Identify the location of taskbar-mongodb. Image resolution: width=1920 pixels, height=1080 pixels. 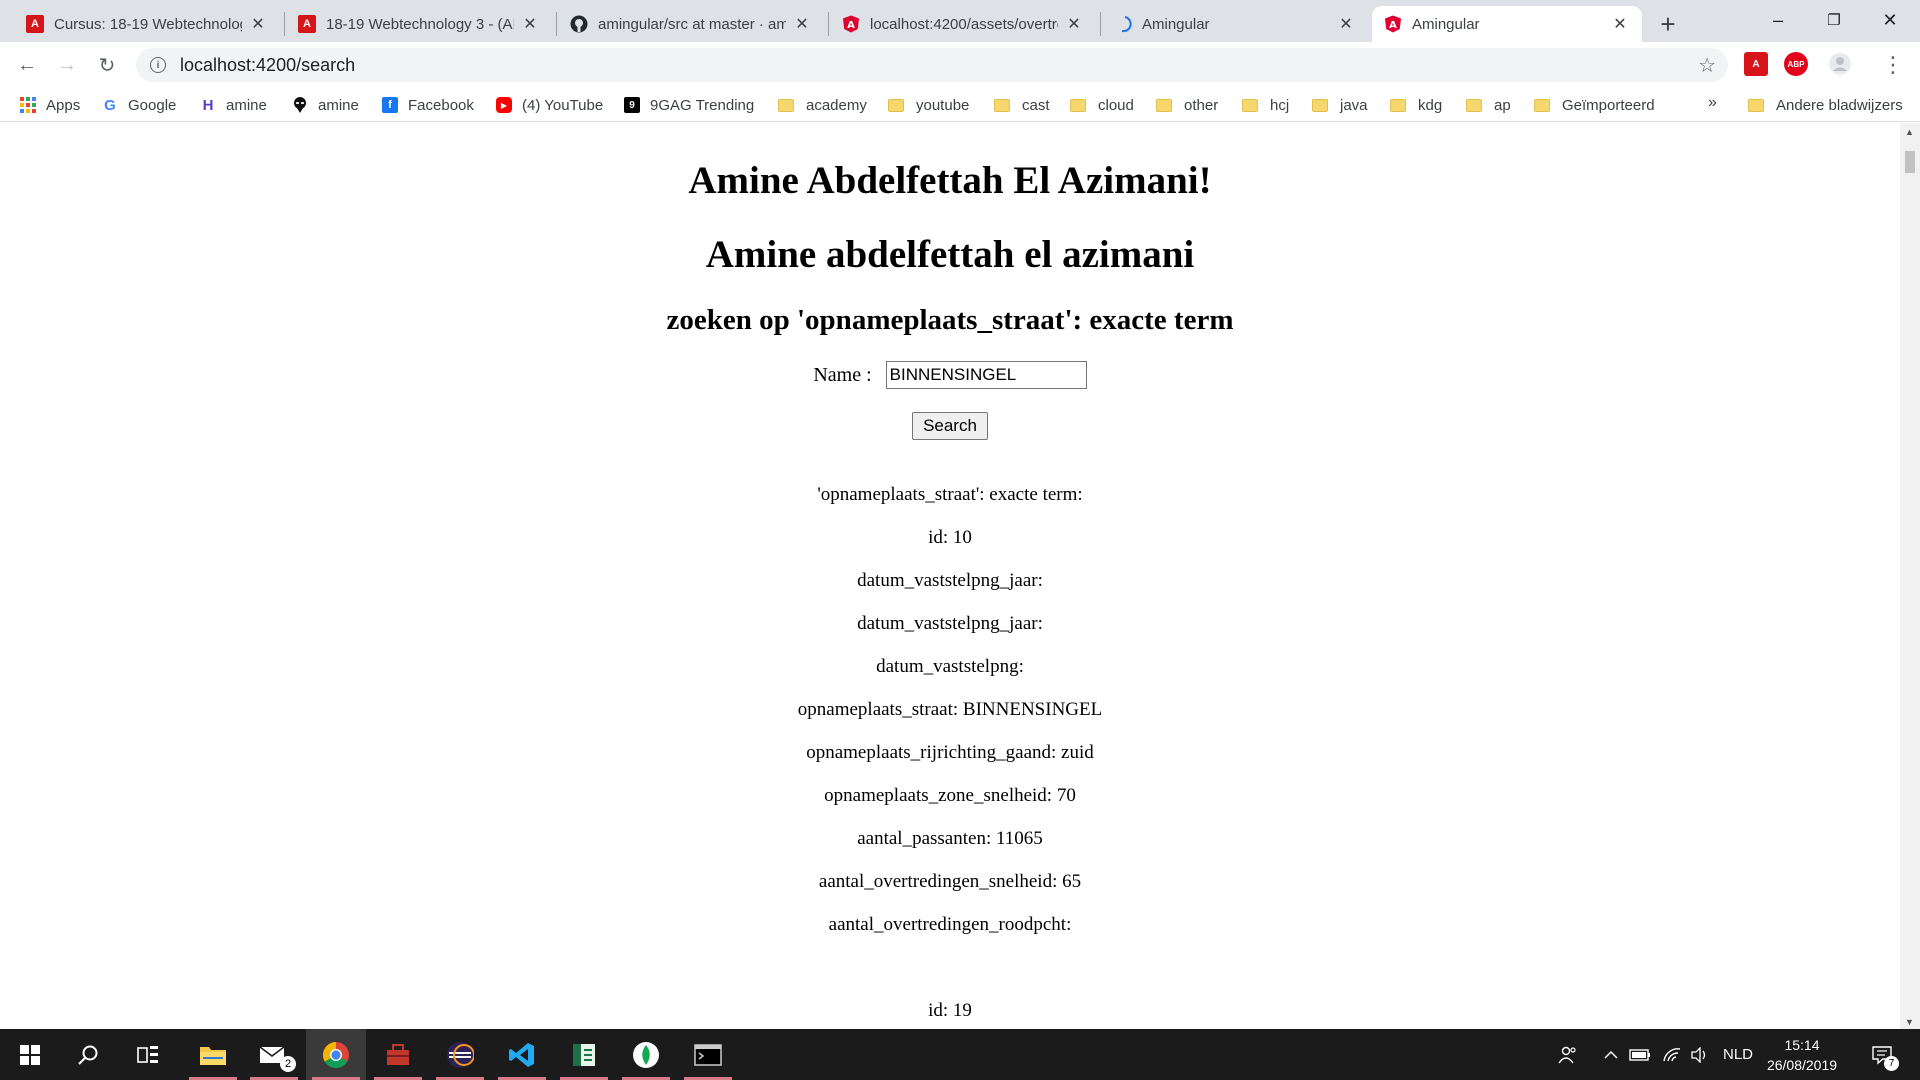
(646, 1054).